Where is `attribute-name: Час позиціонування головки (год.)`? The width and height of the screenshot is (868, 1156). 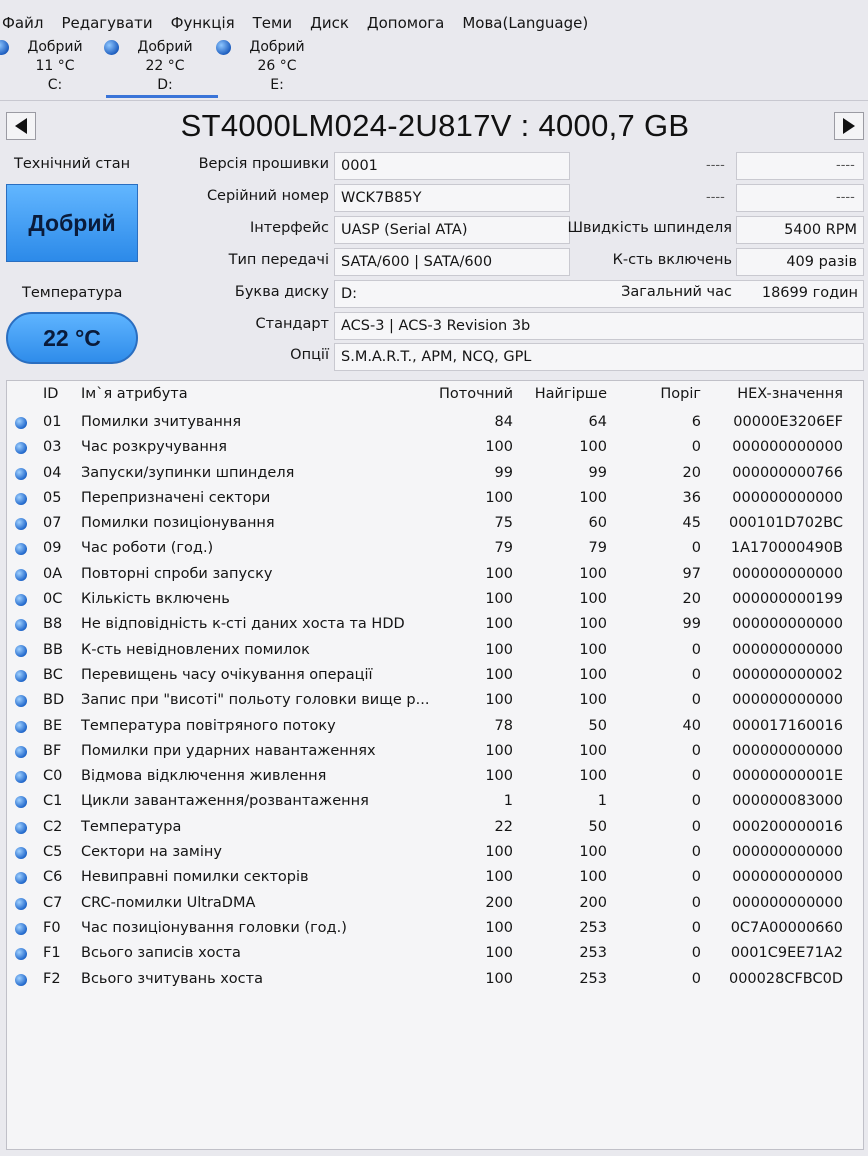 attribute-name: Час позиціонування головки (год.) is located at coordinates (214, 927).